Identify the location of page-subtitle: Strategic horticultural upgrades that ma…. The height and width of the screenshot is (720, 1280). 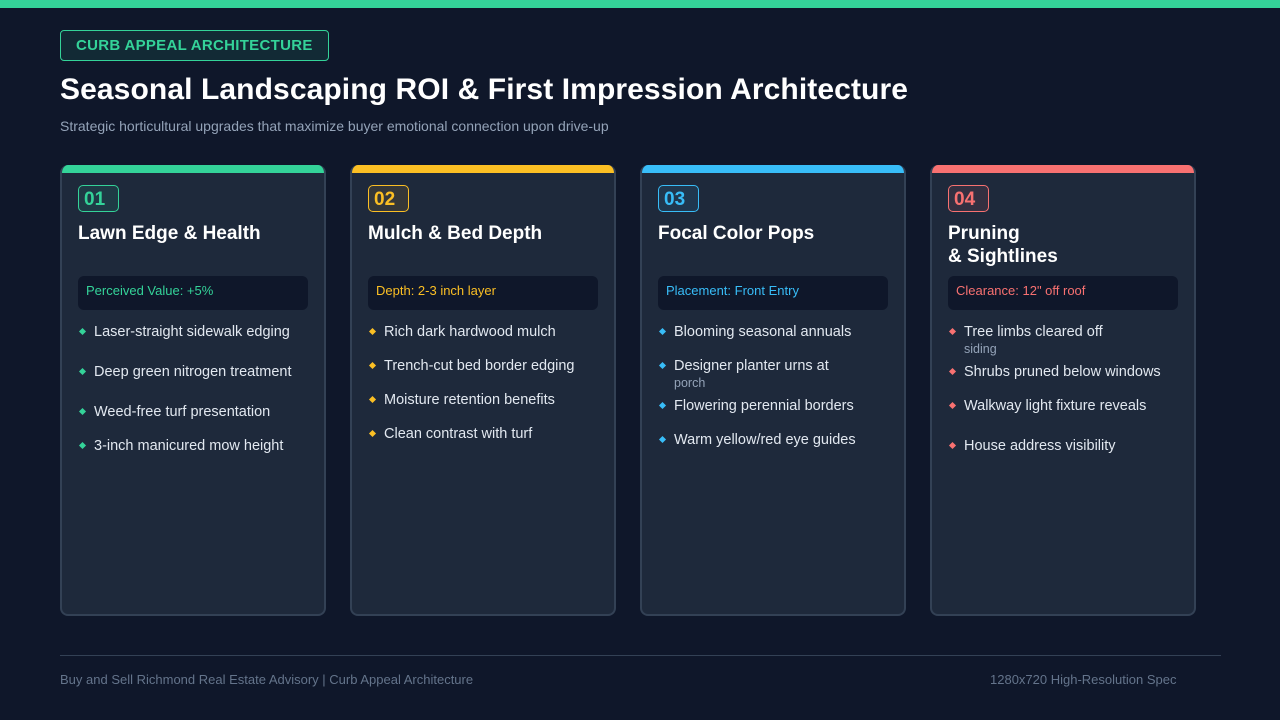
(334, 126).